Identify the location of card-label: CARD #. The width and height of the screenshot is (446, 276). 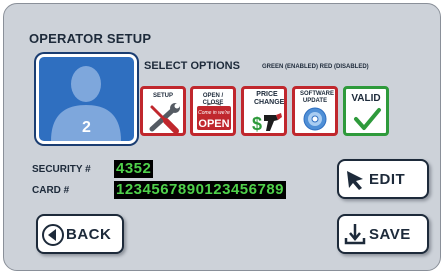
(51, 190).